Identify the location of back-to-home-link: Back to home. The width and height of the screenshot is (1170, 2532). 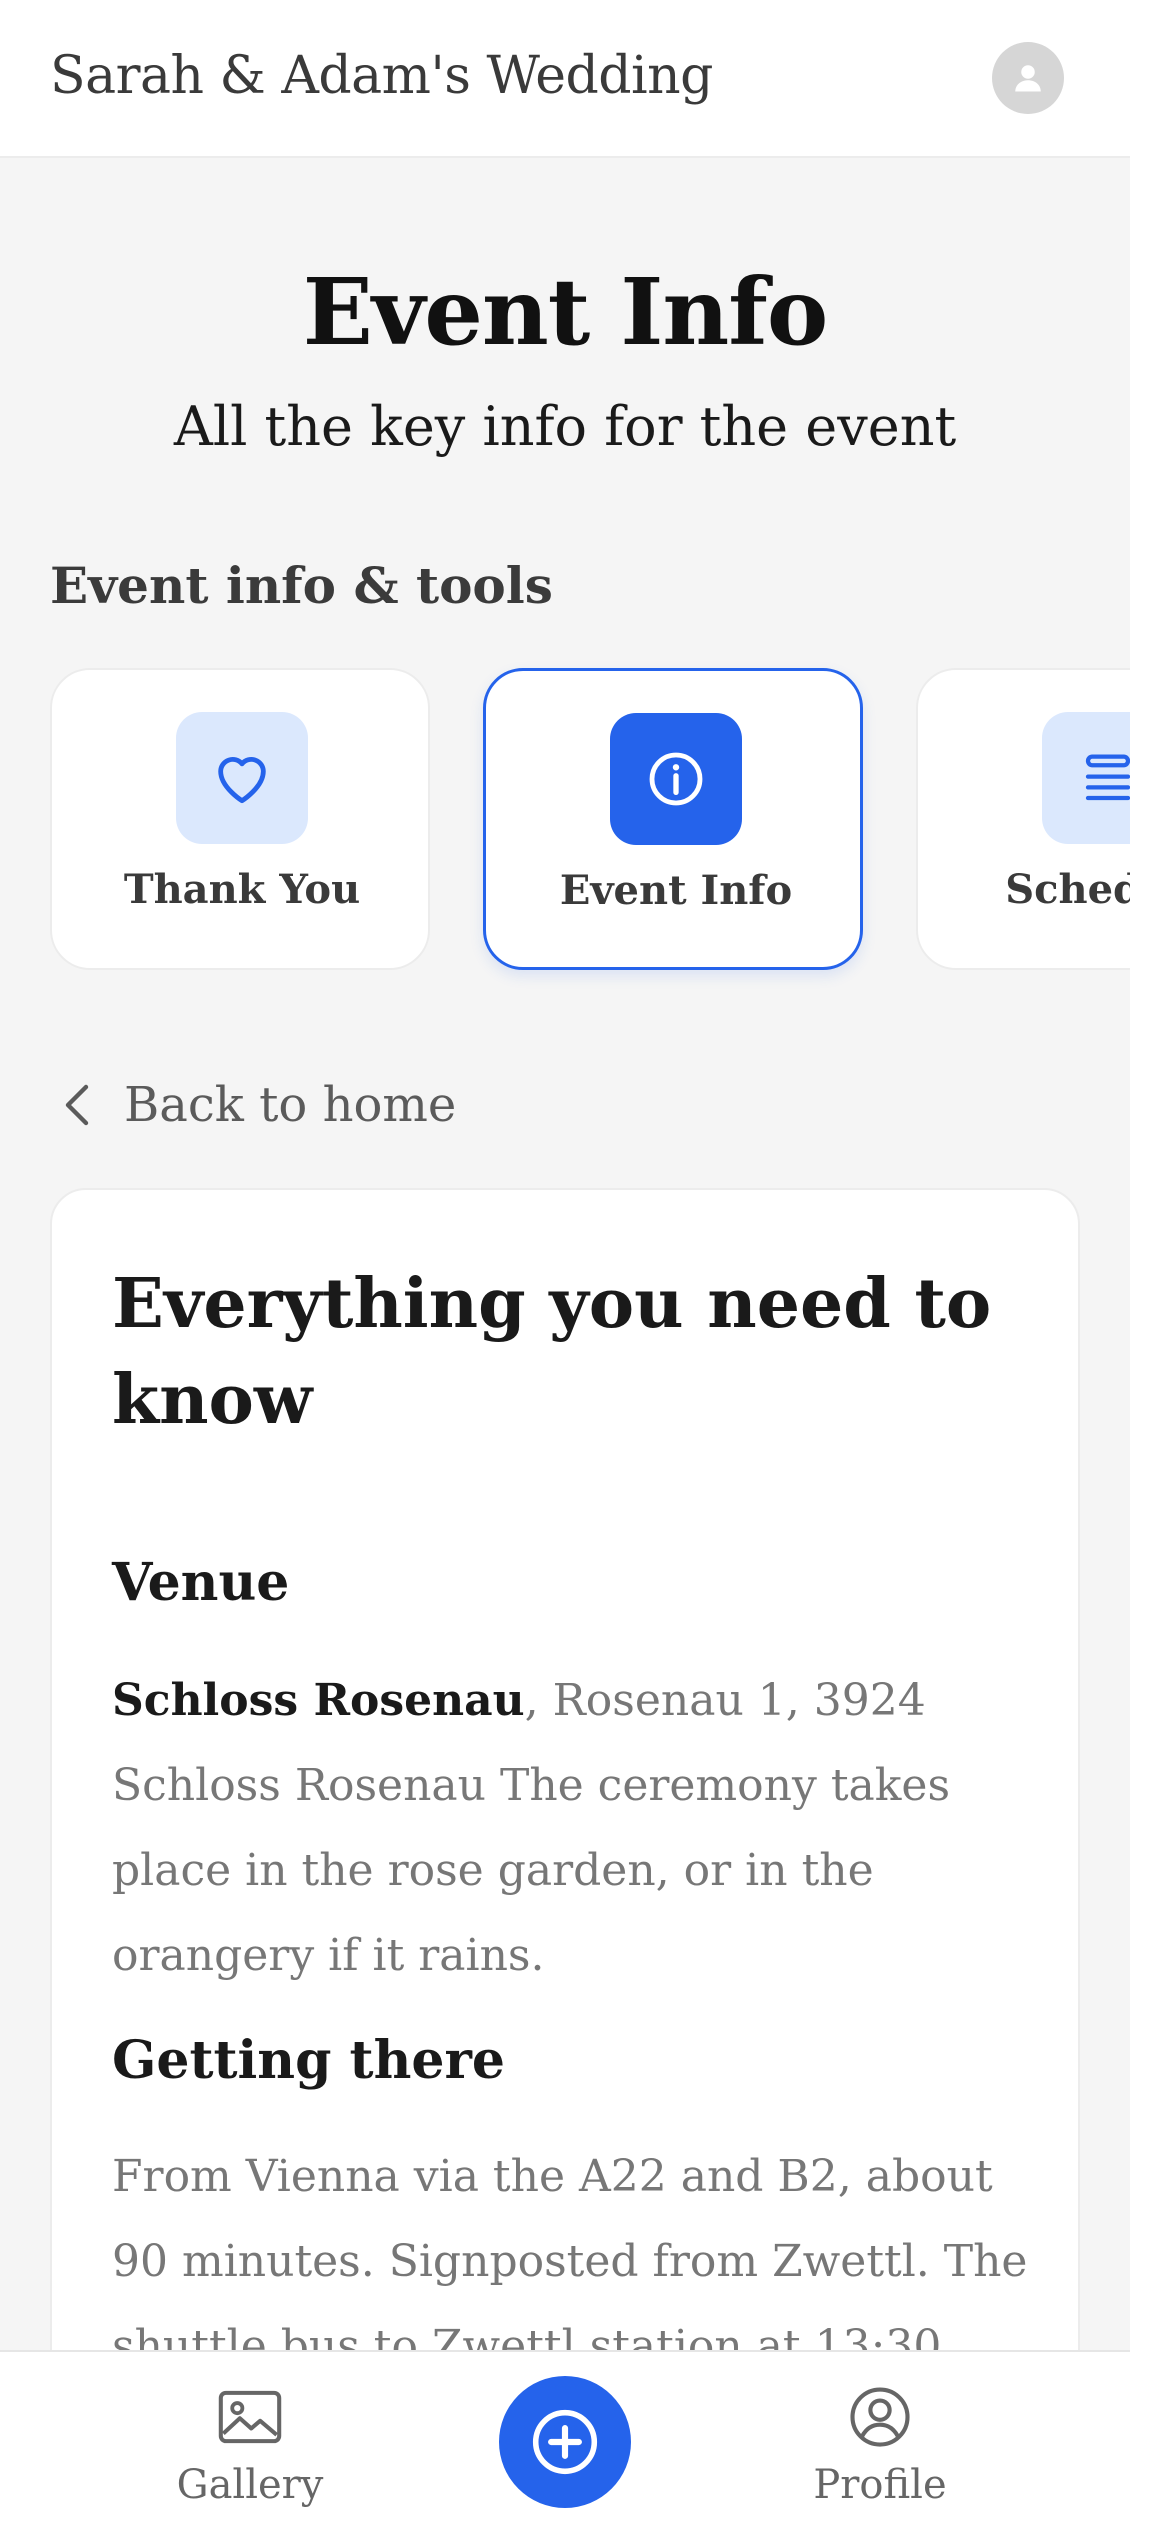
(257, 1105).